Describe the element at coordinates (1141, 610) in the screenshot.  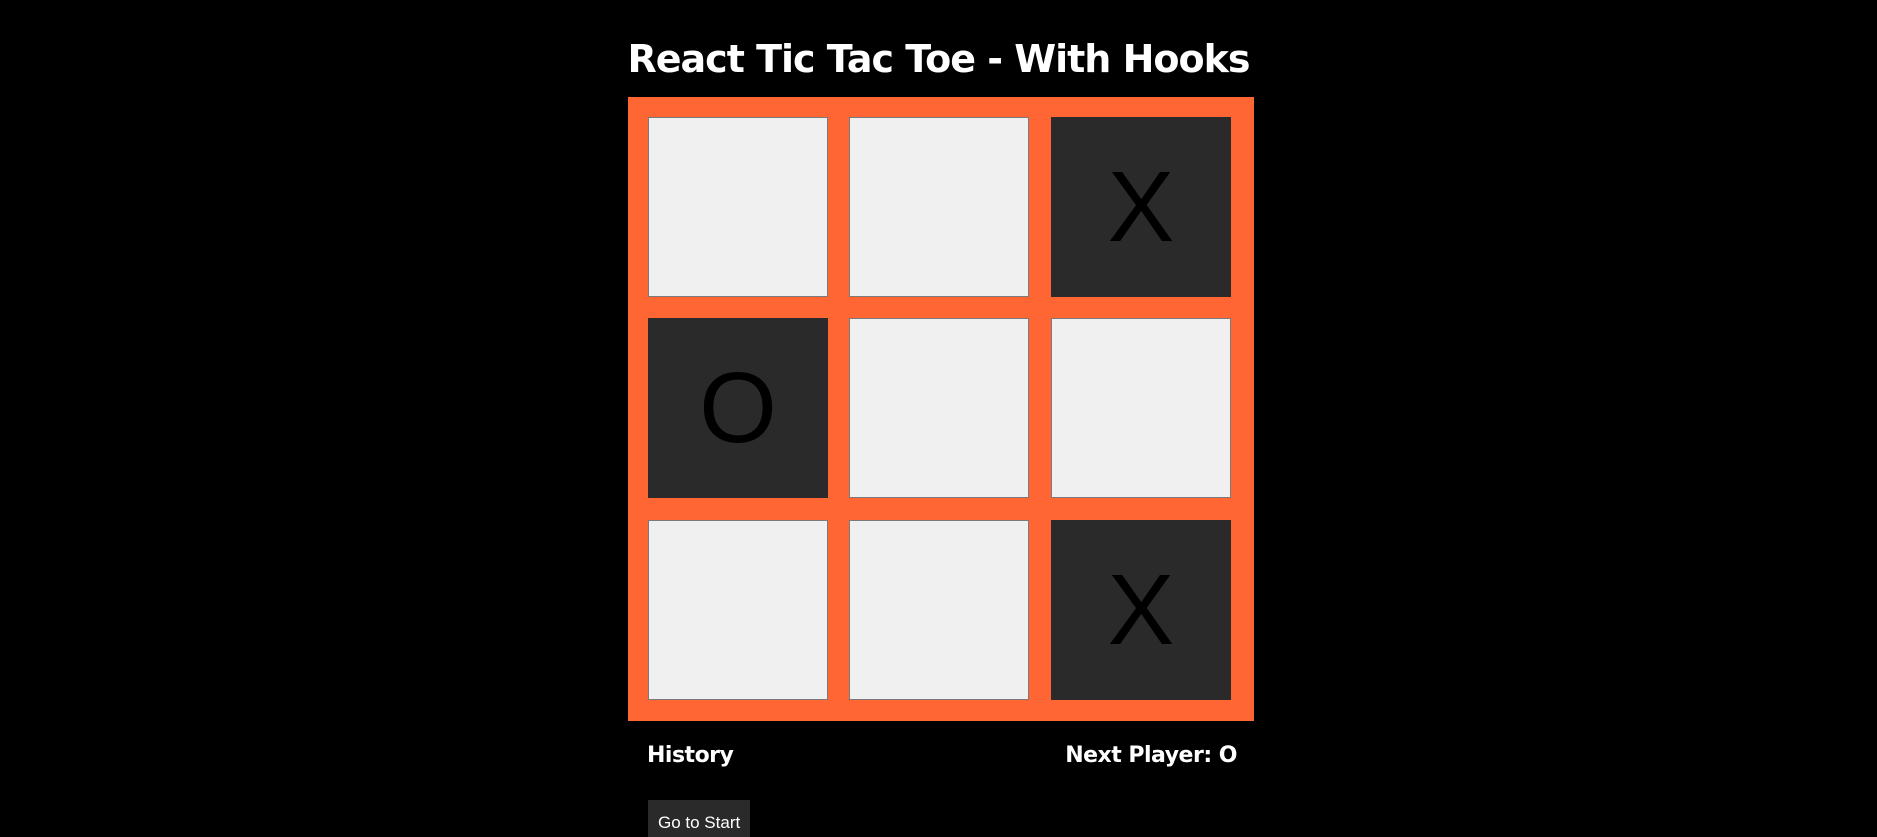
I see `board-cell-9: X` at that location.